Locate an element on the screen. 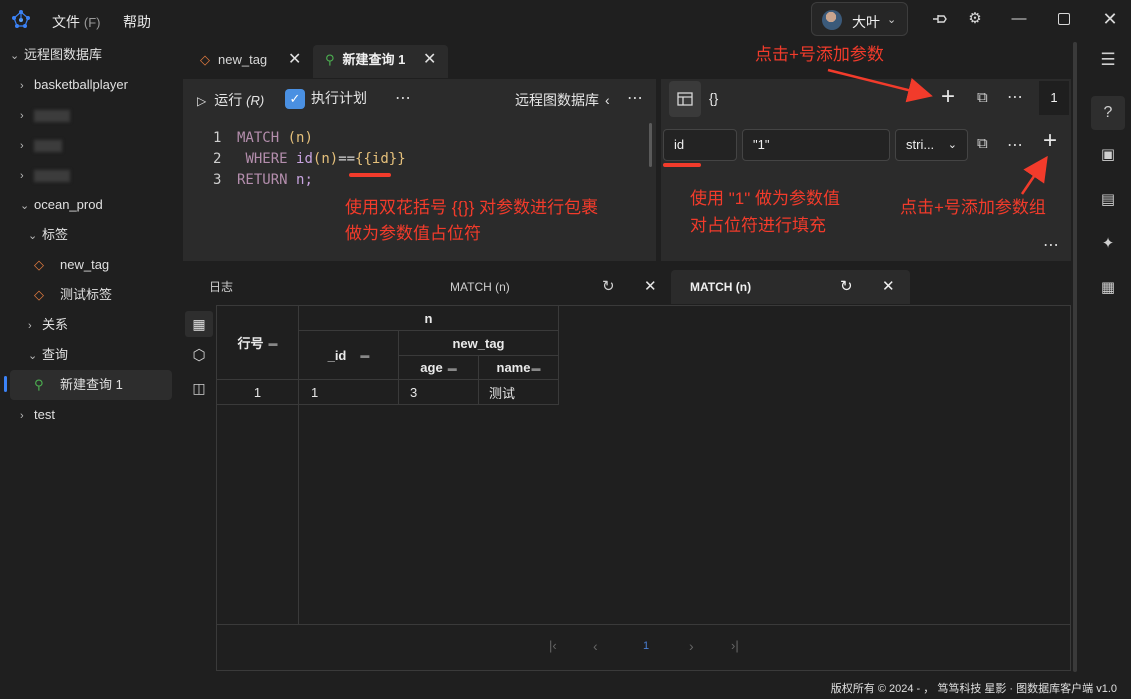 The image size is (1131, 699). table-cell: 测试 is located at coordinates (519, 392).